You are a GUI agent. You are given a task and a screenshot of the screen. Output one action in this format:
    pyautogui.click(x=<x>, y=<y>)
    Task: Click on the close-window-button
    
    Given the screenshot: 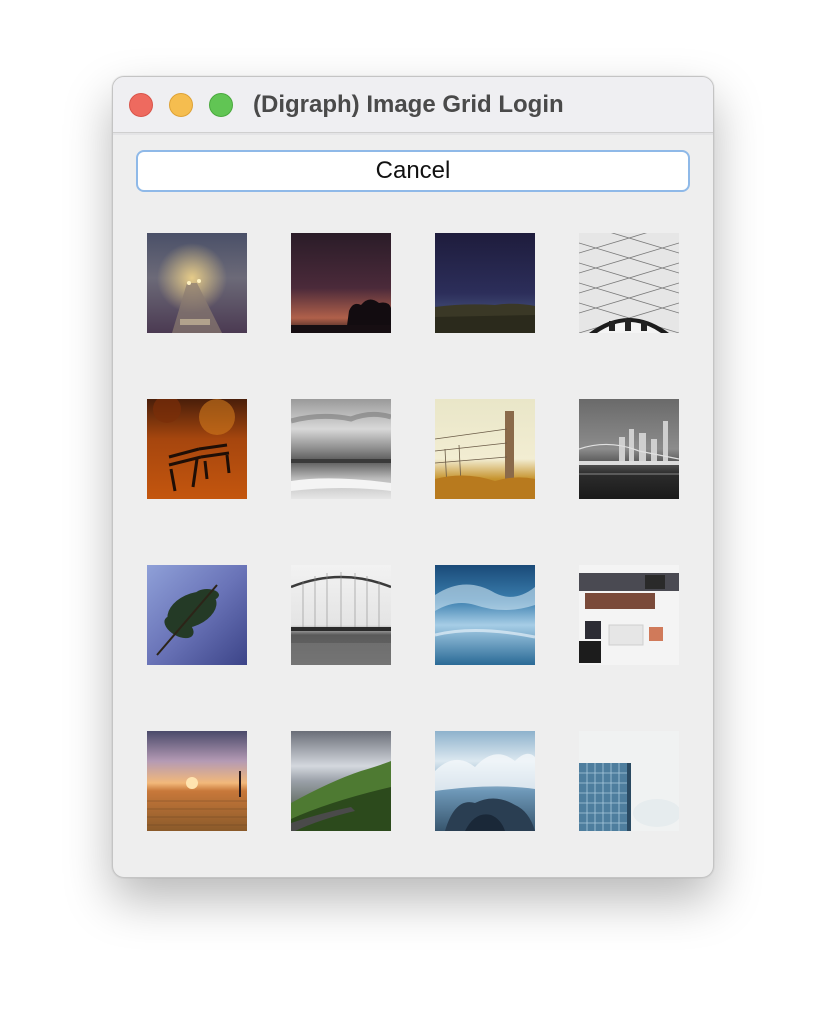 What is the action you would take?
    pyautogui.click(x=141, y=105)
    